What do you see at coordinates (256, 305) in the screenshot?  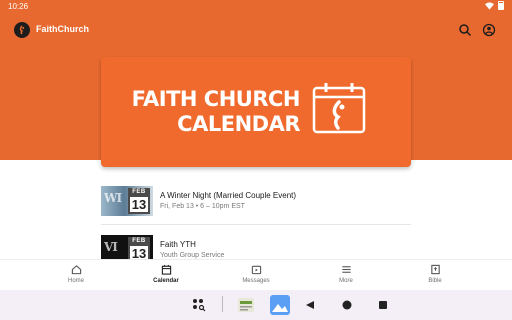 I see `system-nav-bar` at bounding box center [256, 305].